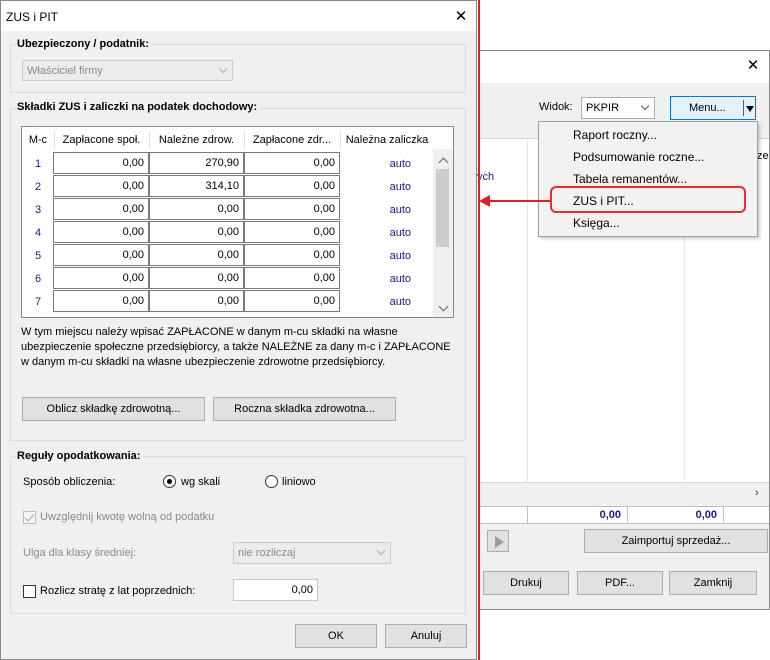 This screenshot has width=770, height=660. Describe the element at coordinates (38, 279) in the screenshot. I see `row-month: 6` at that location.